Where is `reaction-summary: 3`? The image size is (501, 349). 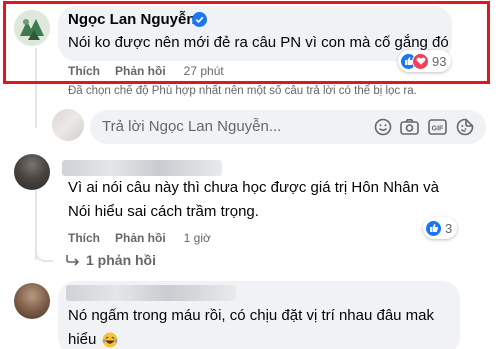
reaction-summary: 3 is located at coordinates (440, 228).